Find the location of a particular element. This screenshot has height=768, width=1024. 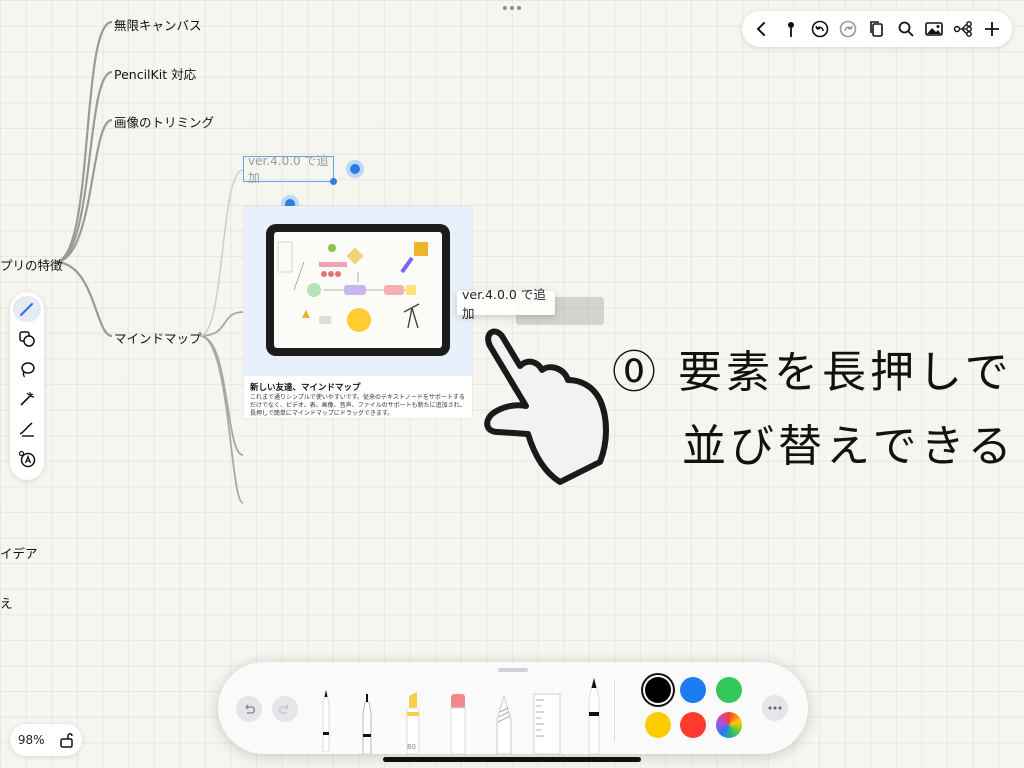

zoom-level: 98% is located at coordinates (31, 740).